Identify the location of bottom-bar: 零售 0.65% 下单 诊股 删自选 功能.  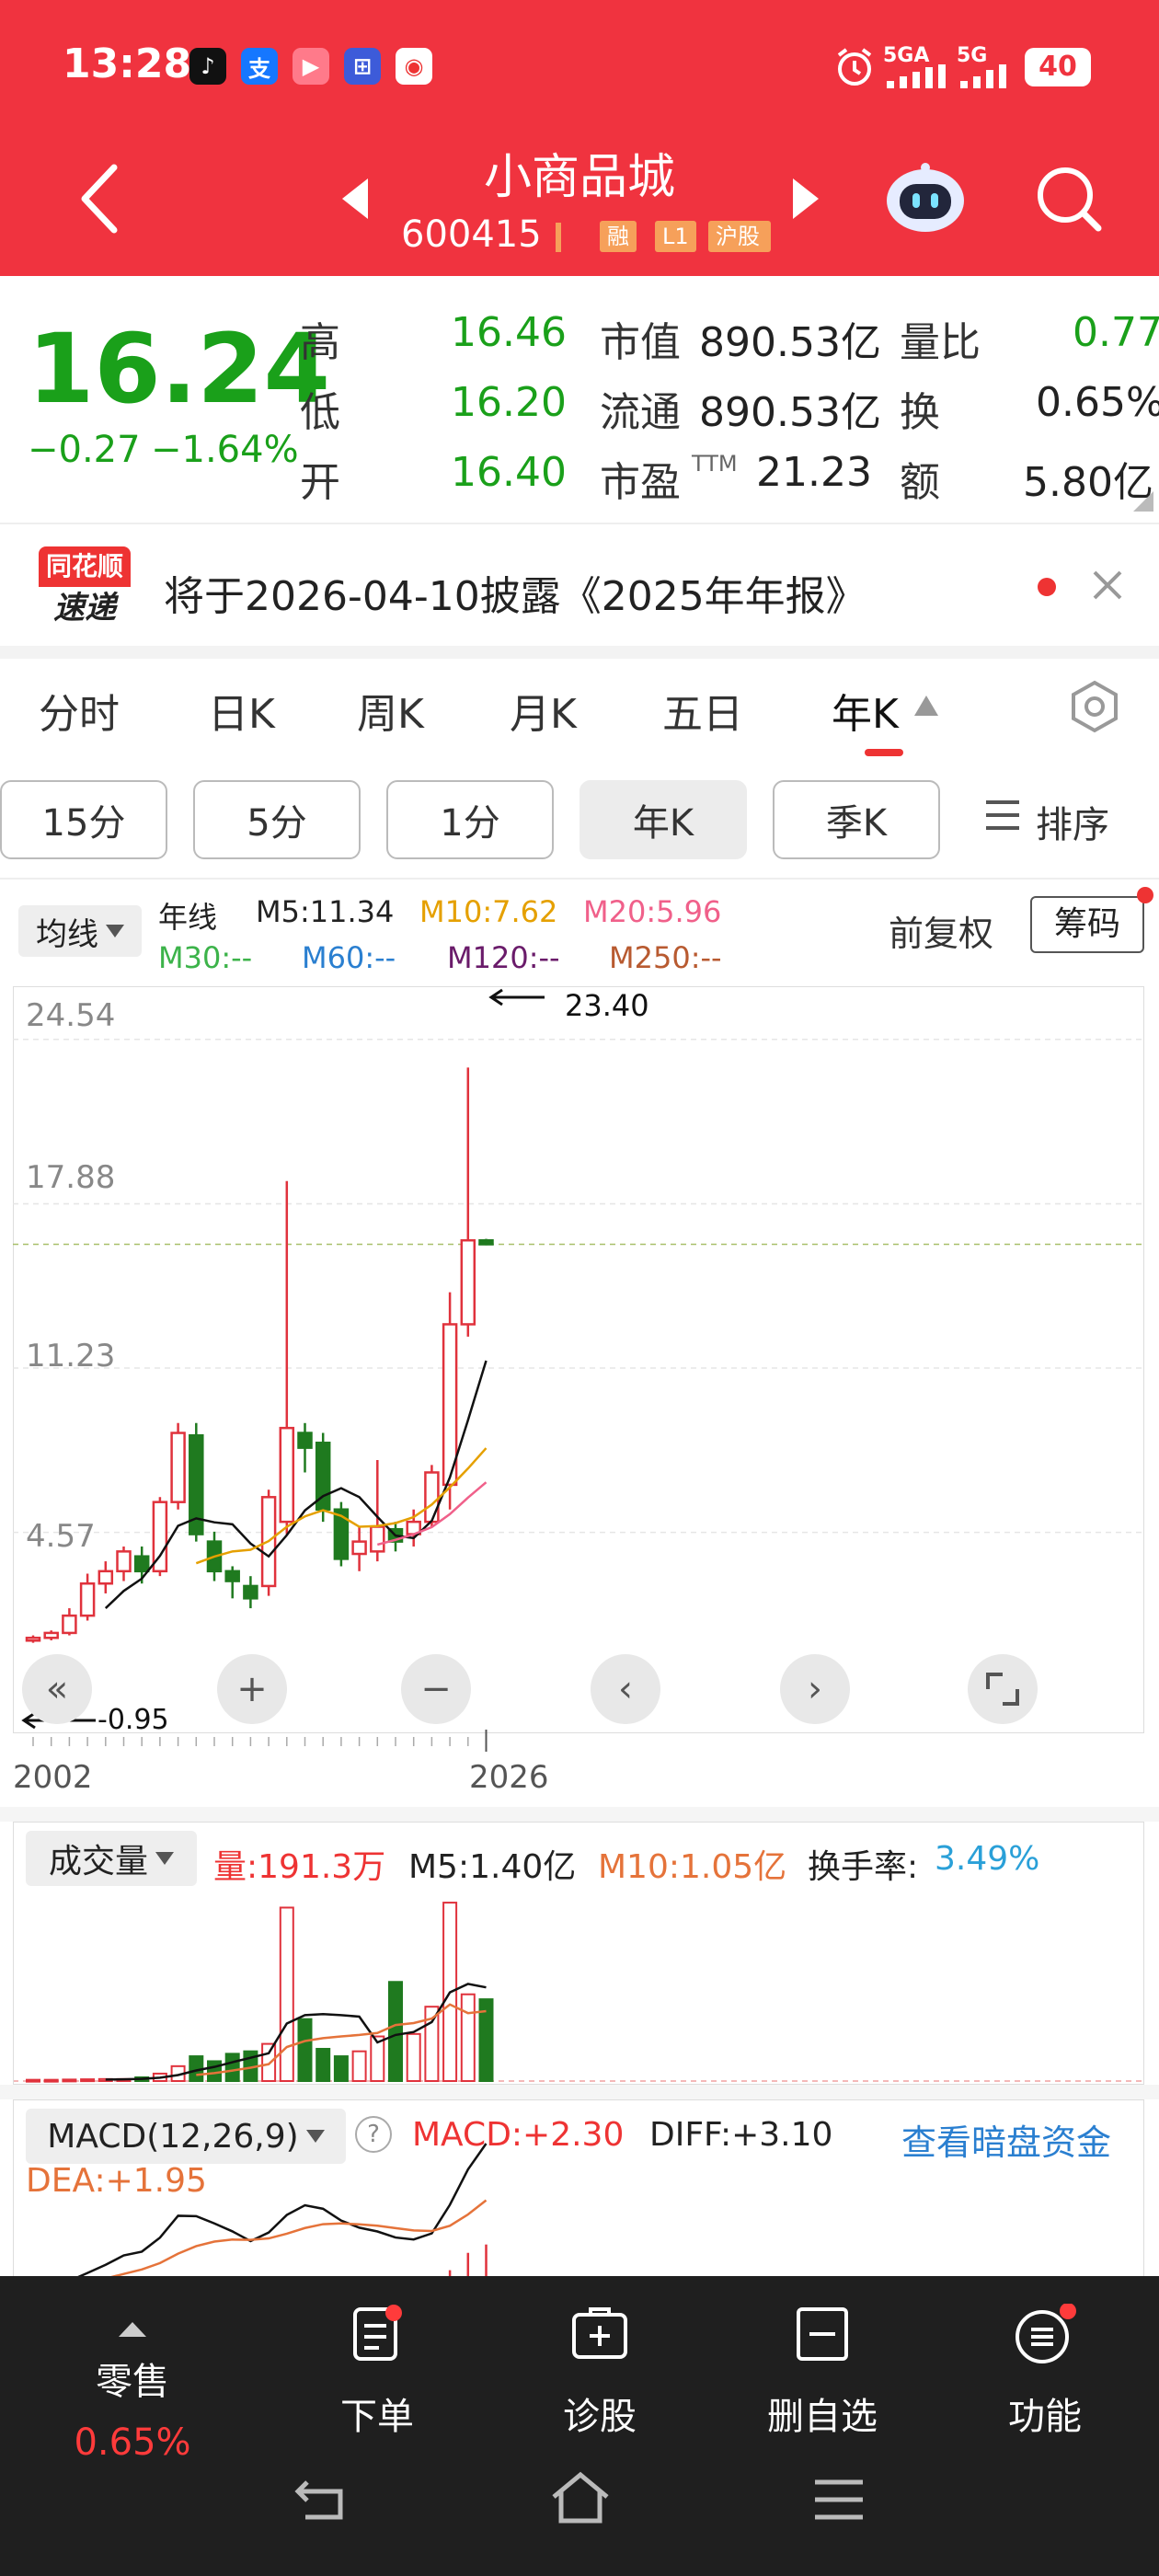
(579, 2426).